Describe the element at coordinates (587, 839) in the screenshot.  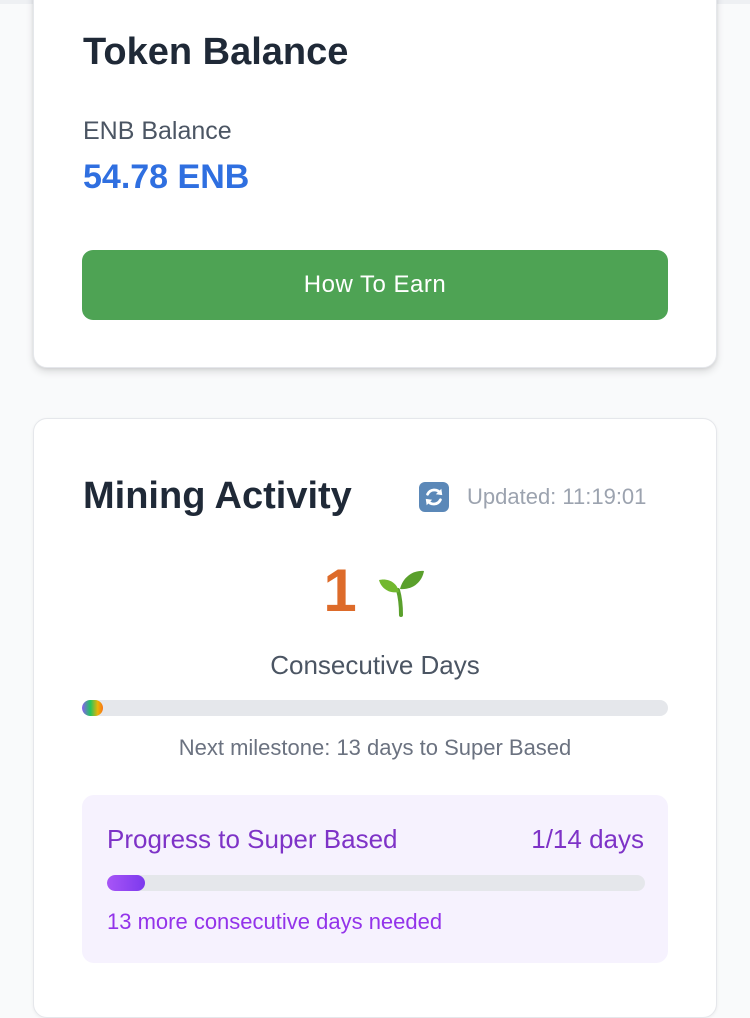
I see `super-based-progress-count: 1/14 days` at that location.